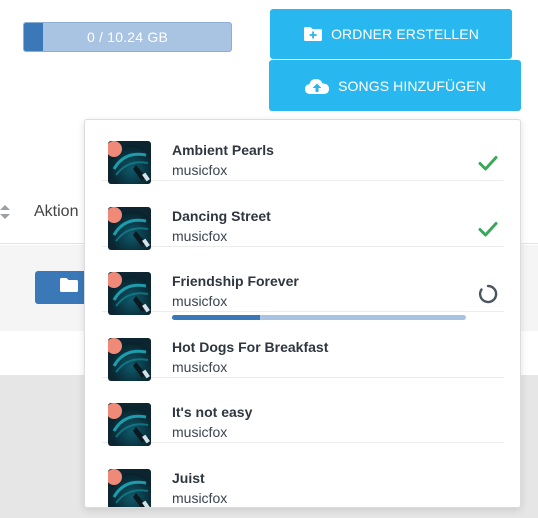 The image size is (538, 518). Describe the element at coordinates (303, 475) in the screenshot. I see `upload-list-item: Juist musicfox` at that location.